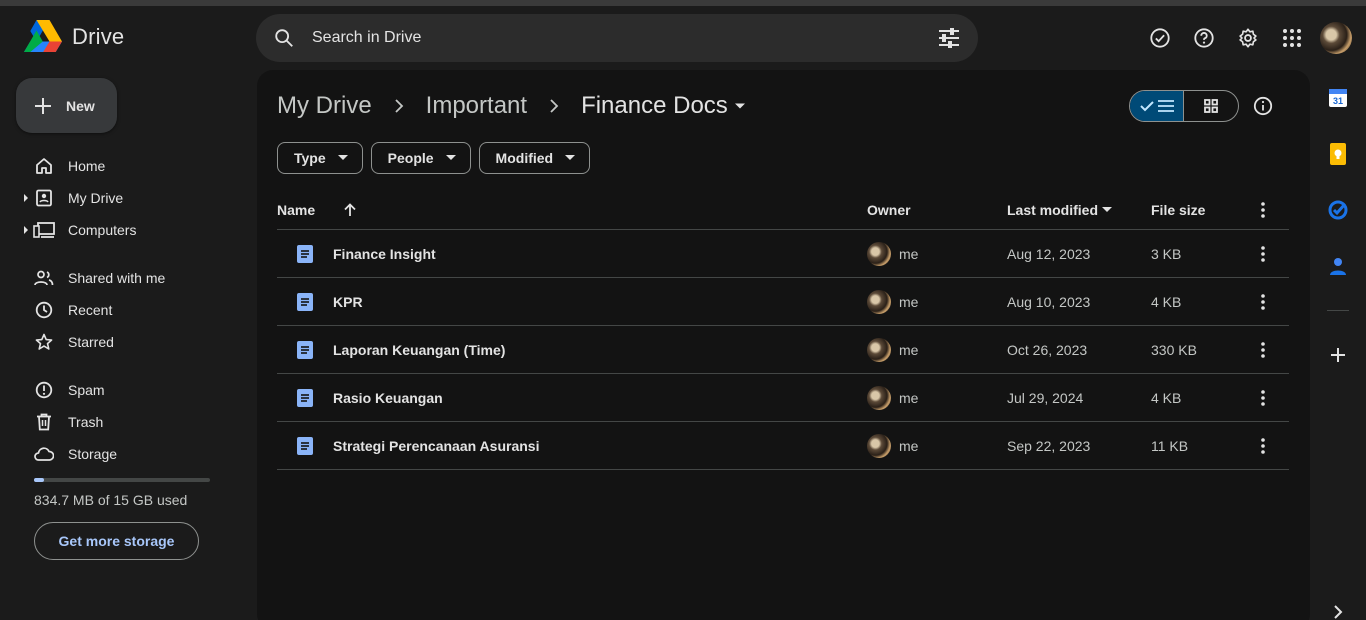  Describe the element at coordinates (783, 398) in the screenshot. I see `table-row: Rasio Keuangan me Jul 29, 2024 4 KB` at that location.